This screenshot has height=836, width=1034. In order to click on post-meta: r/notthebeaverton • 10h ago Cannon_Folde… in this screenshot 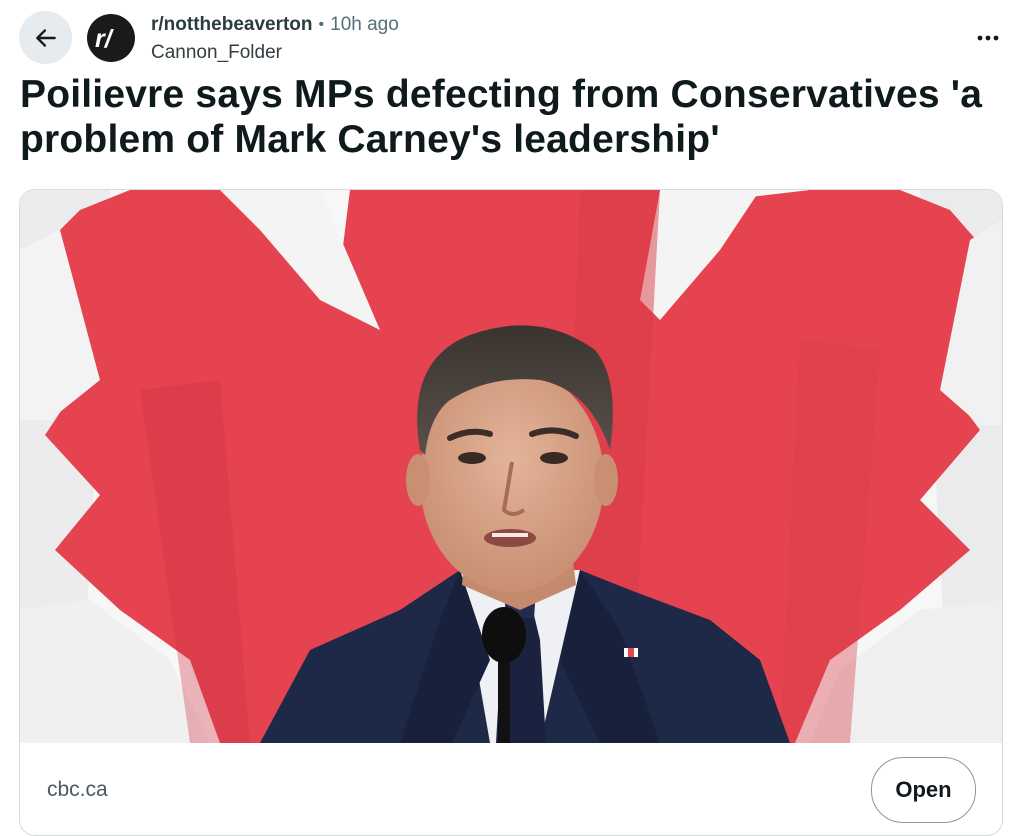, I will do `click(275, 39)`.